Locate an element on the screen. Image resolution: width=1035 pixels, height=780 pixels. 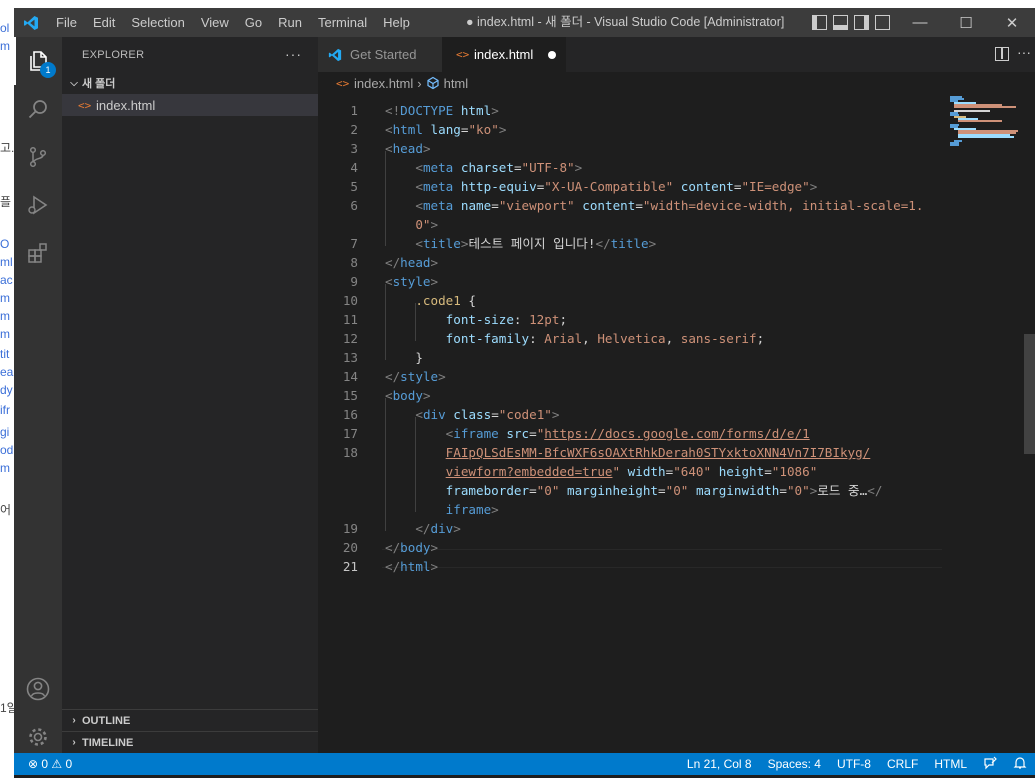
code-line: 11 font-size: 12pt; is located at coordinates (638, 319).